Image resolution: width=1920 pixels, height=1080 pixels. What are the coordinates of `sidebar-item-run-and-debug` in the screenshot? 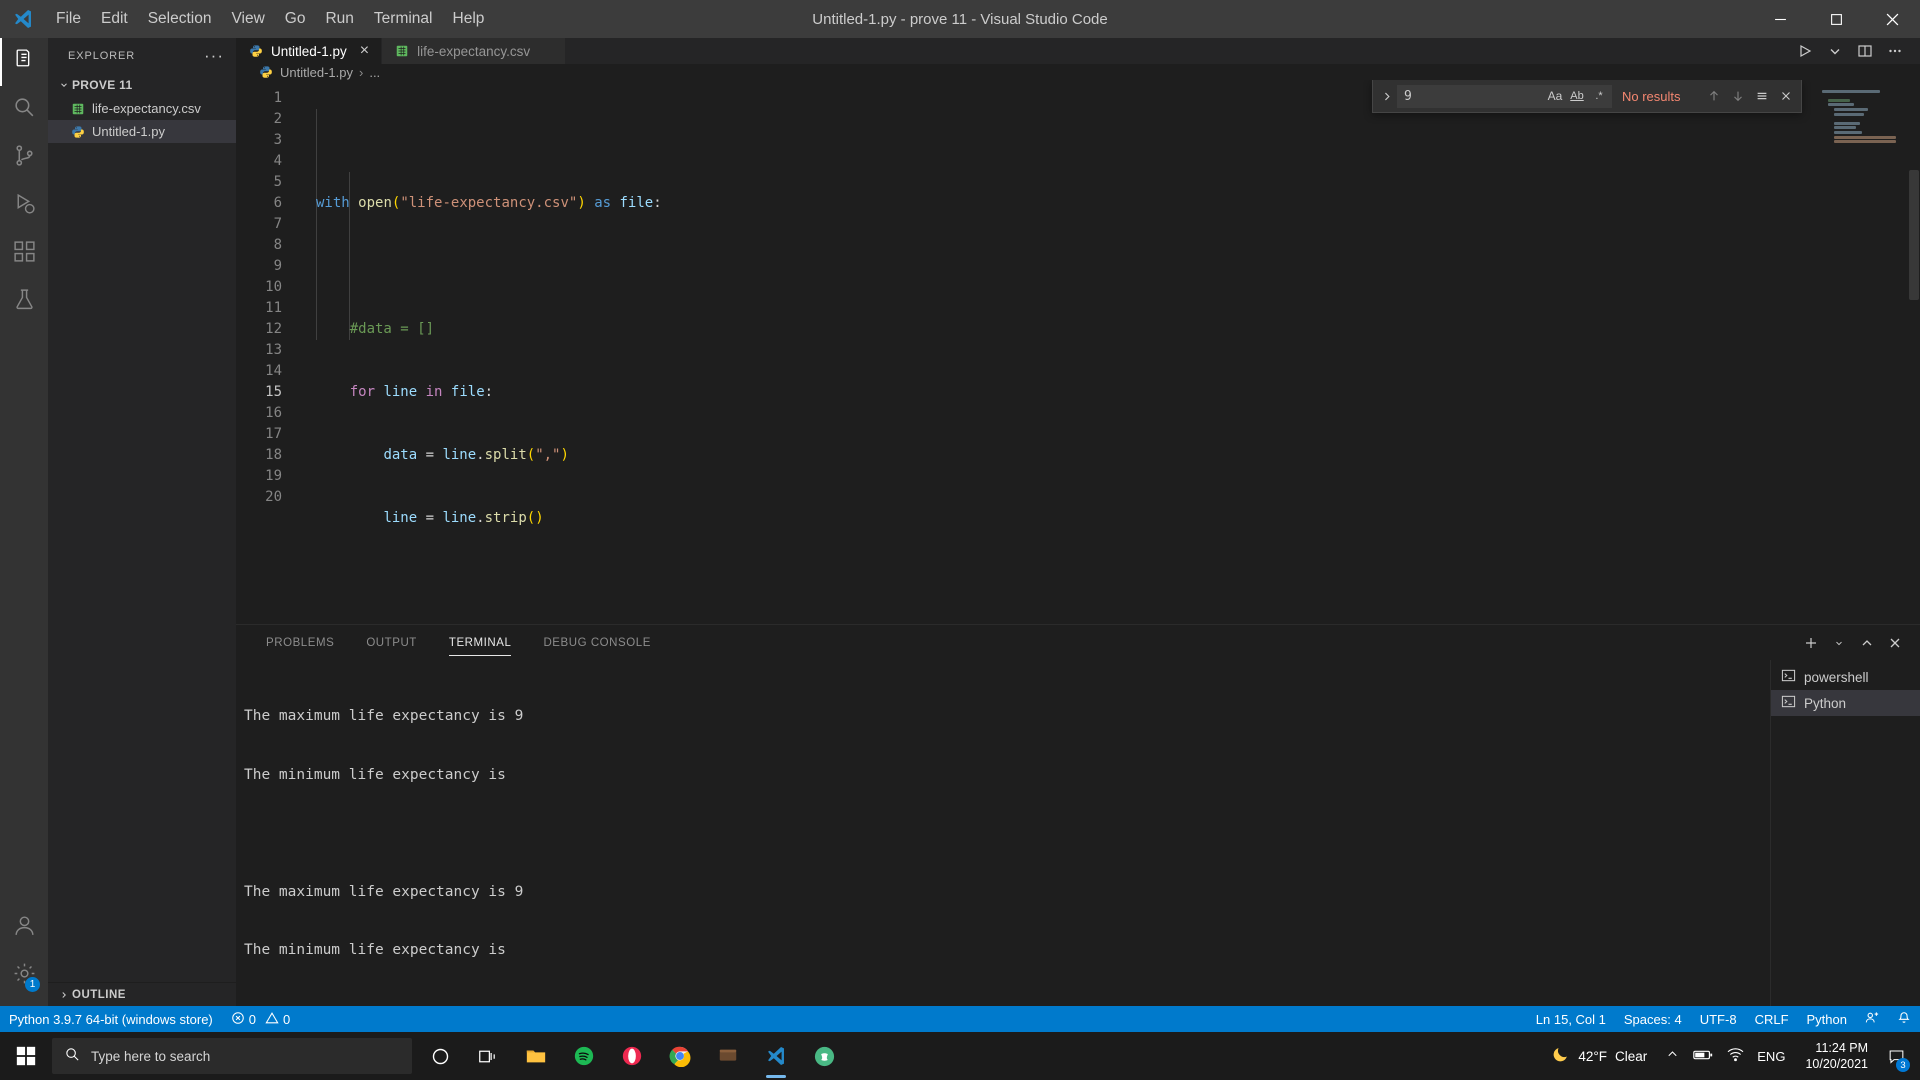 It's located at (24, 206).